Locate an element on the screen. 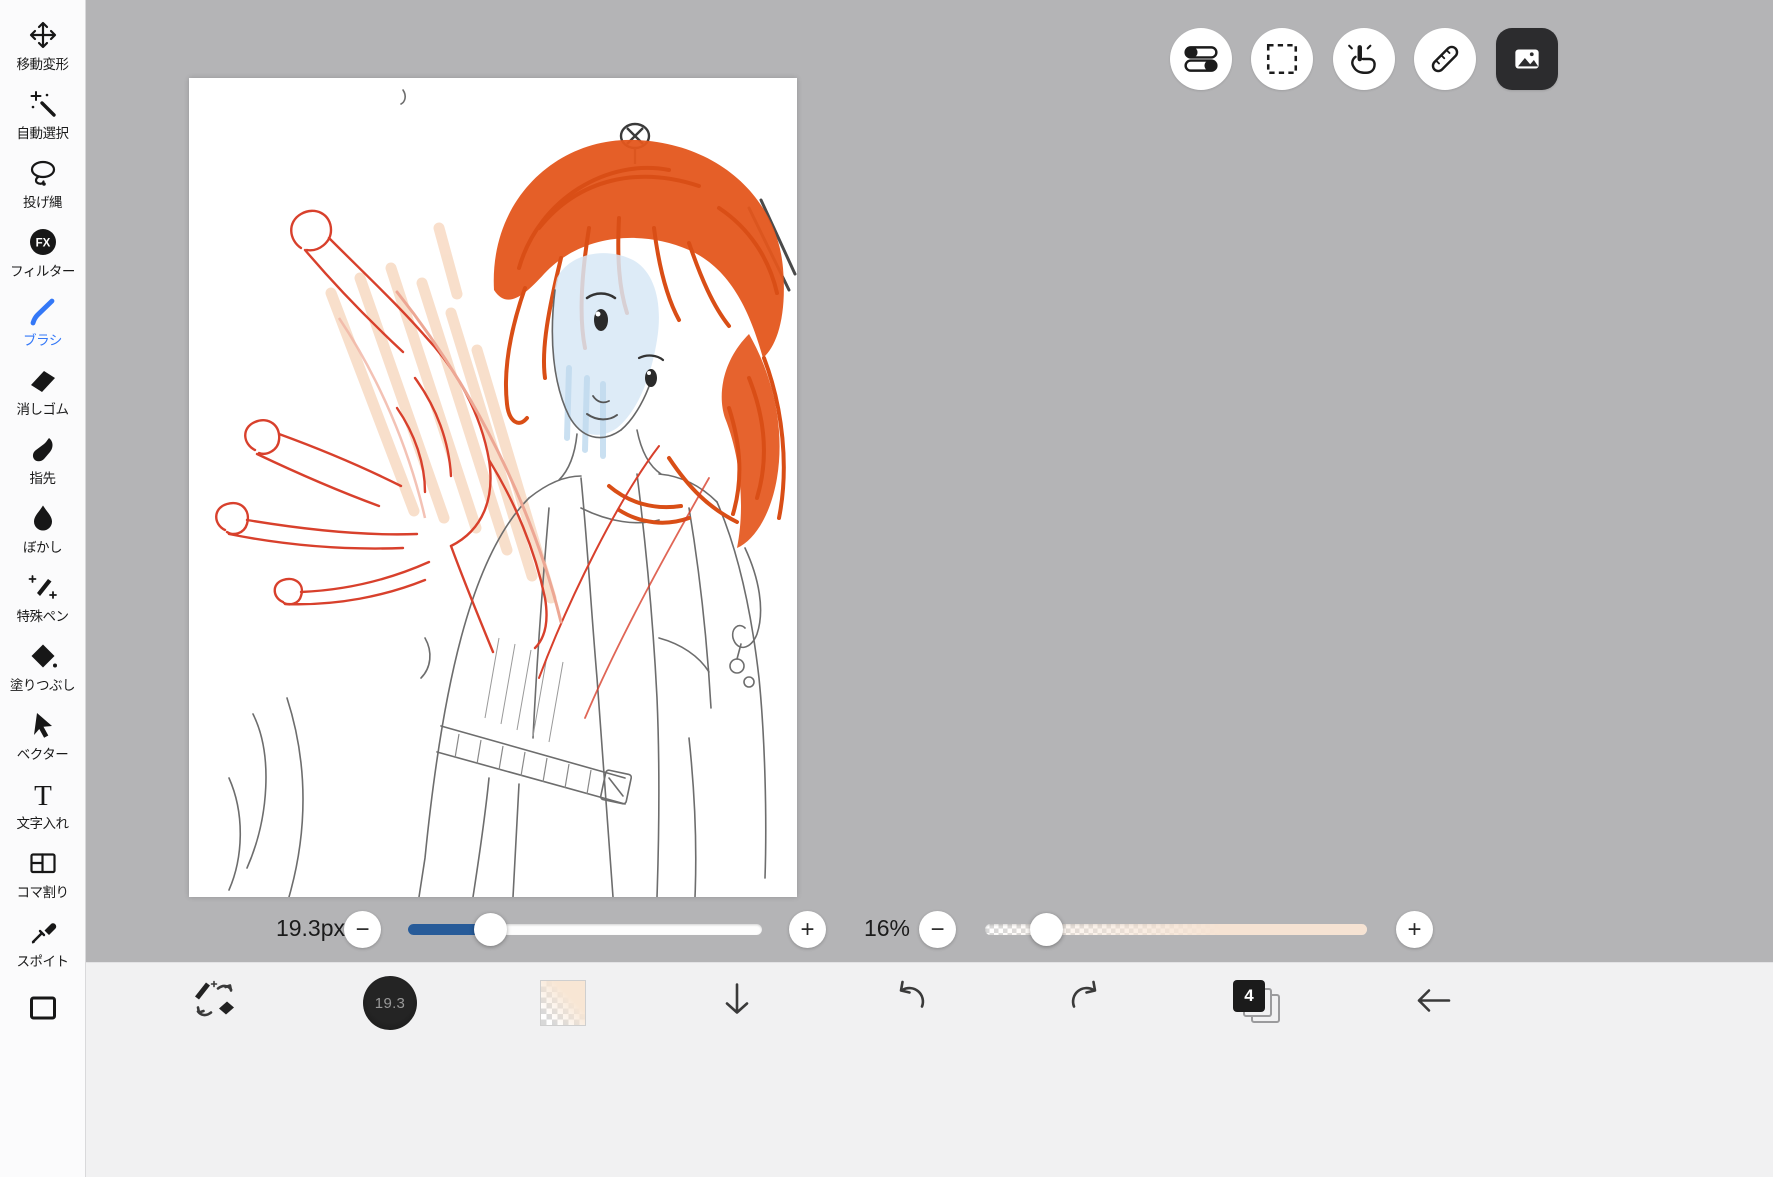 The width and height of the screenshot is (1773, 1177). sidebar-item-eraser: 消しゴム is located at coordinates (42, 391).